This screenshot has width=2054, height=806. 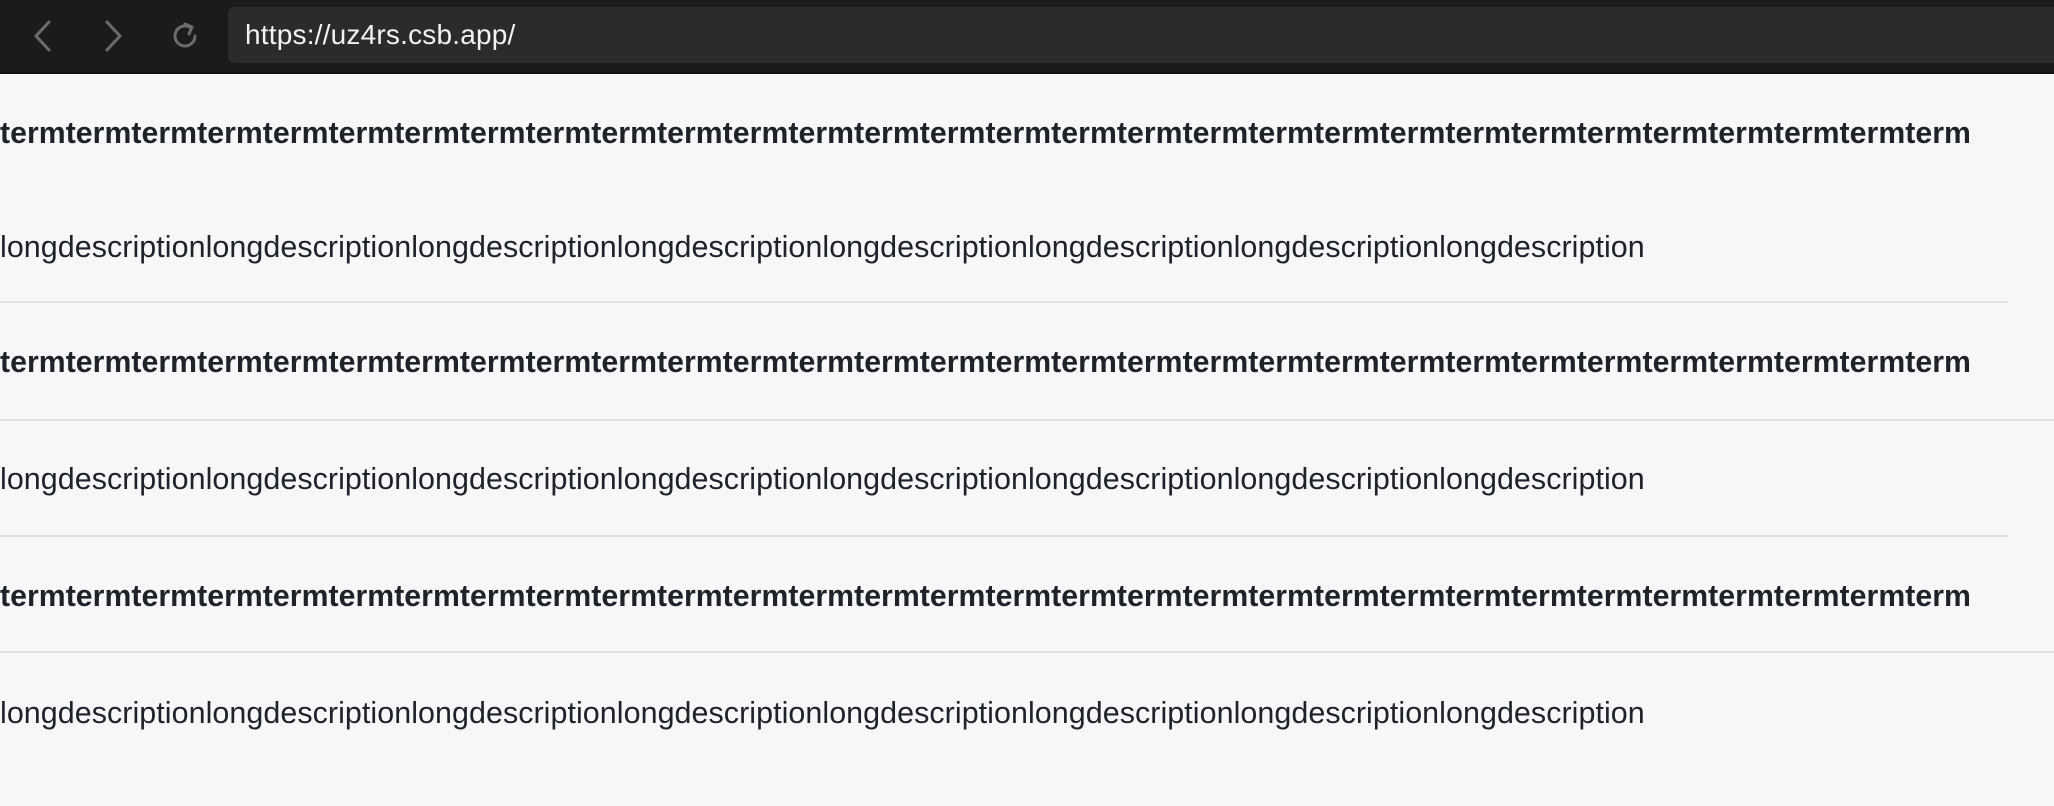 I want to click on chevron-right-icon, so click(x=113, y=36).